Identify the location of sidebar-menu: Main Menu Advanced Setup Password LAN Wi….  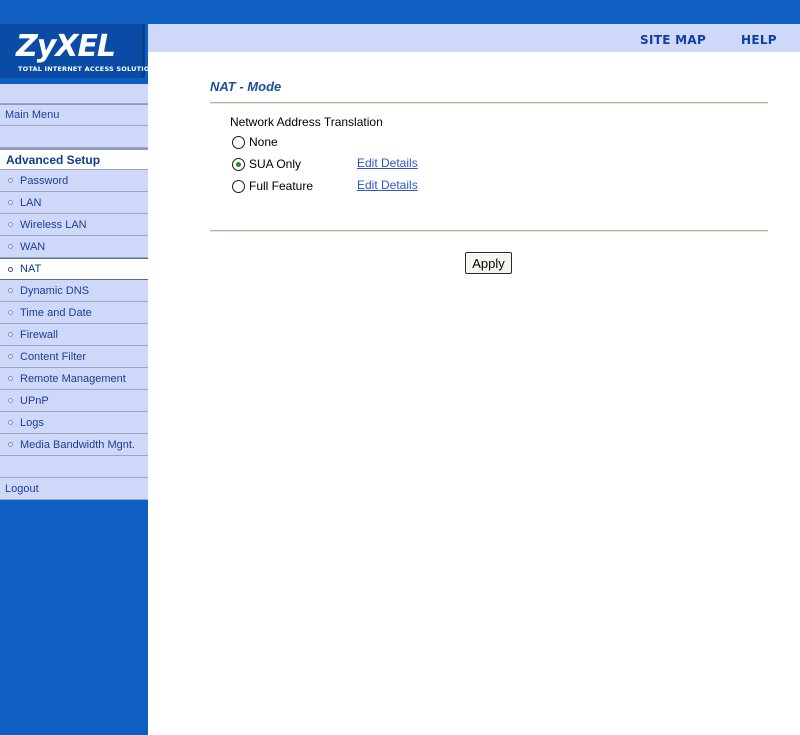
(74, 292).